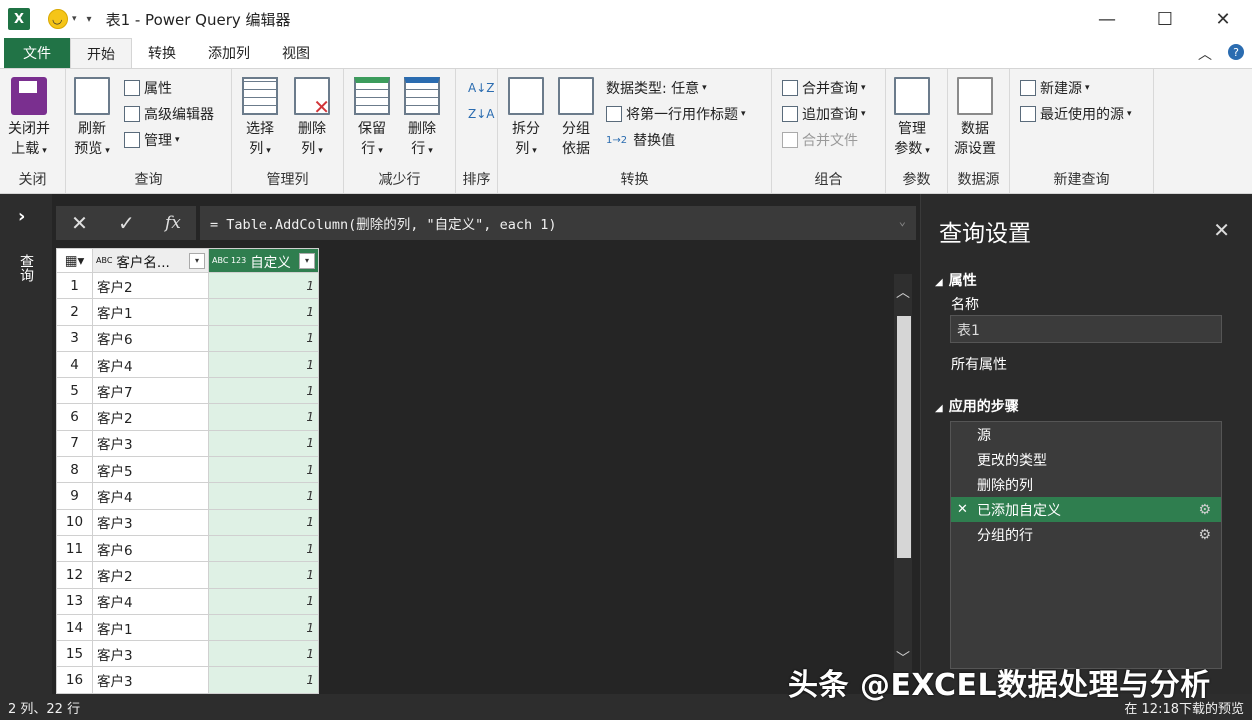 This screenshot has width=1252, height=720. I want to click on maximize-button: ☐, so click(1165, 19).